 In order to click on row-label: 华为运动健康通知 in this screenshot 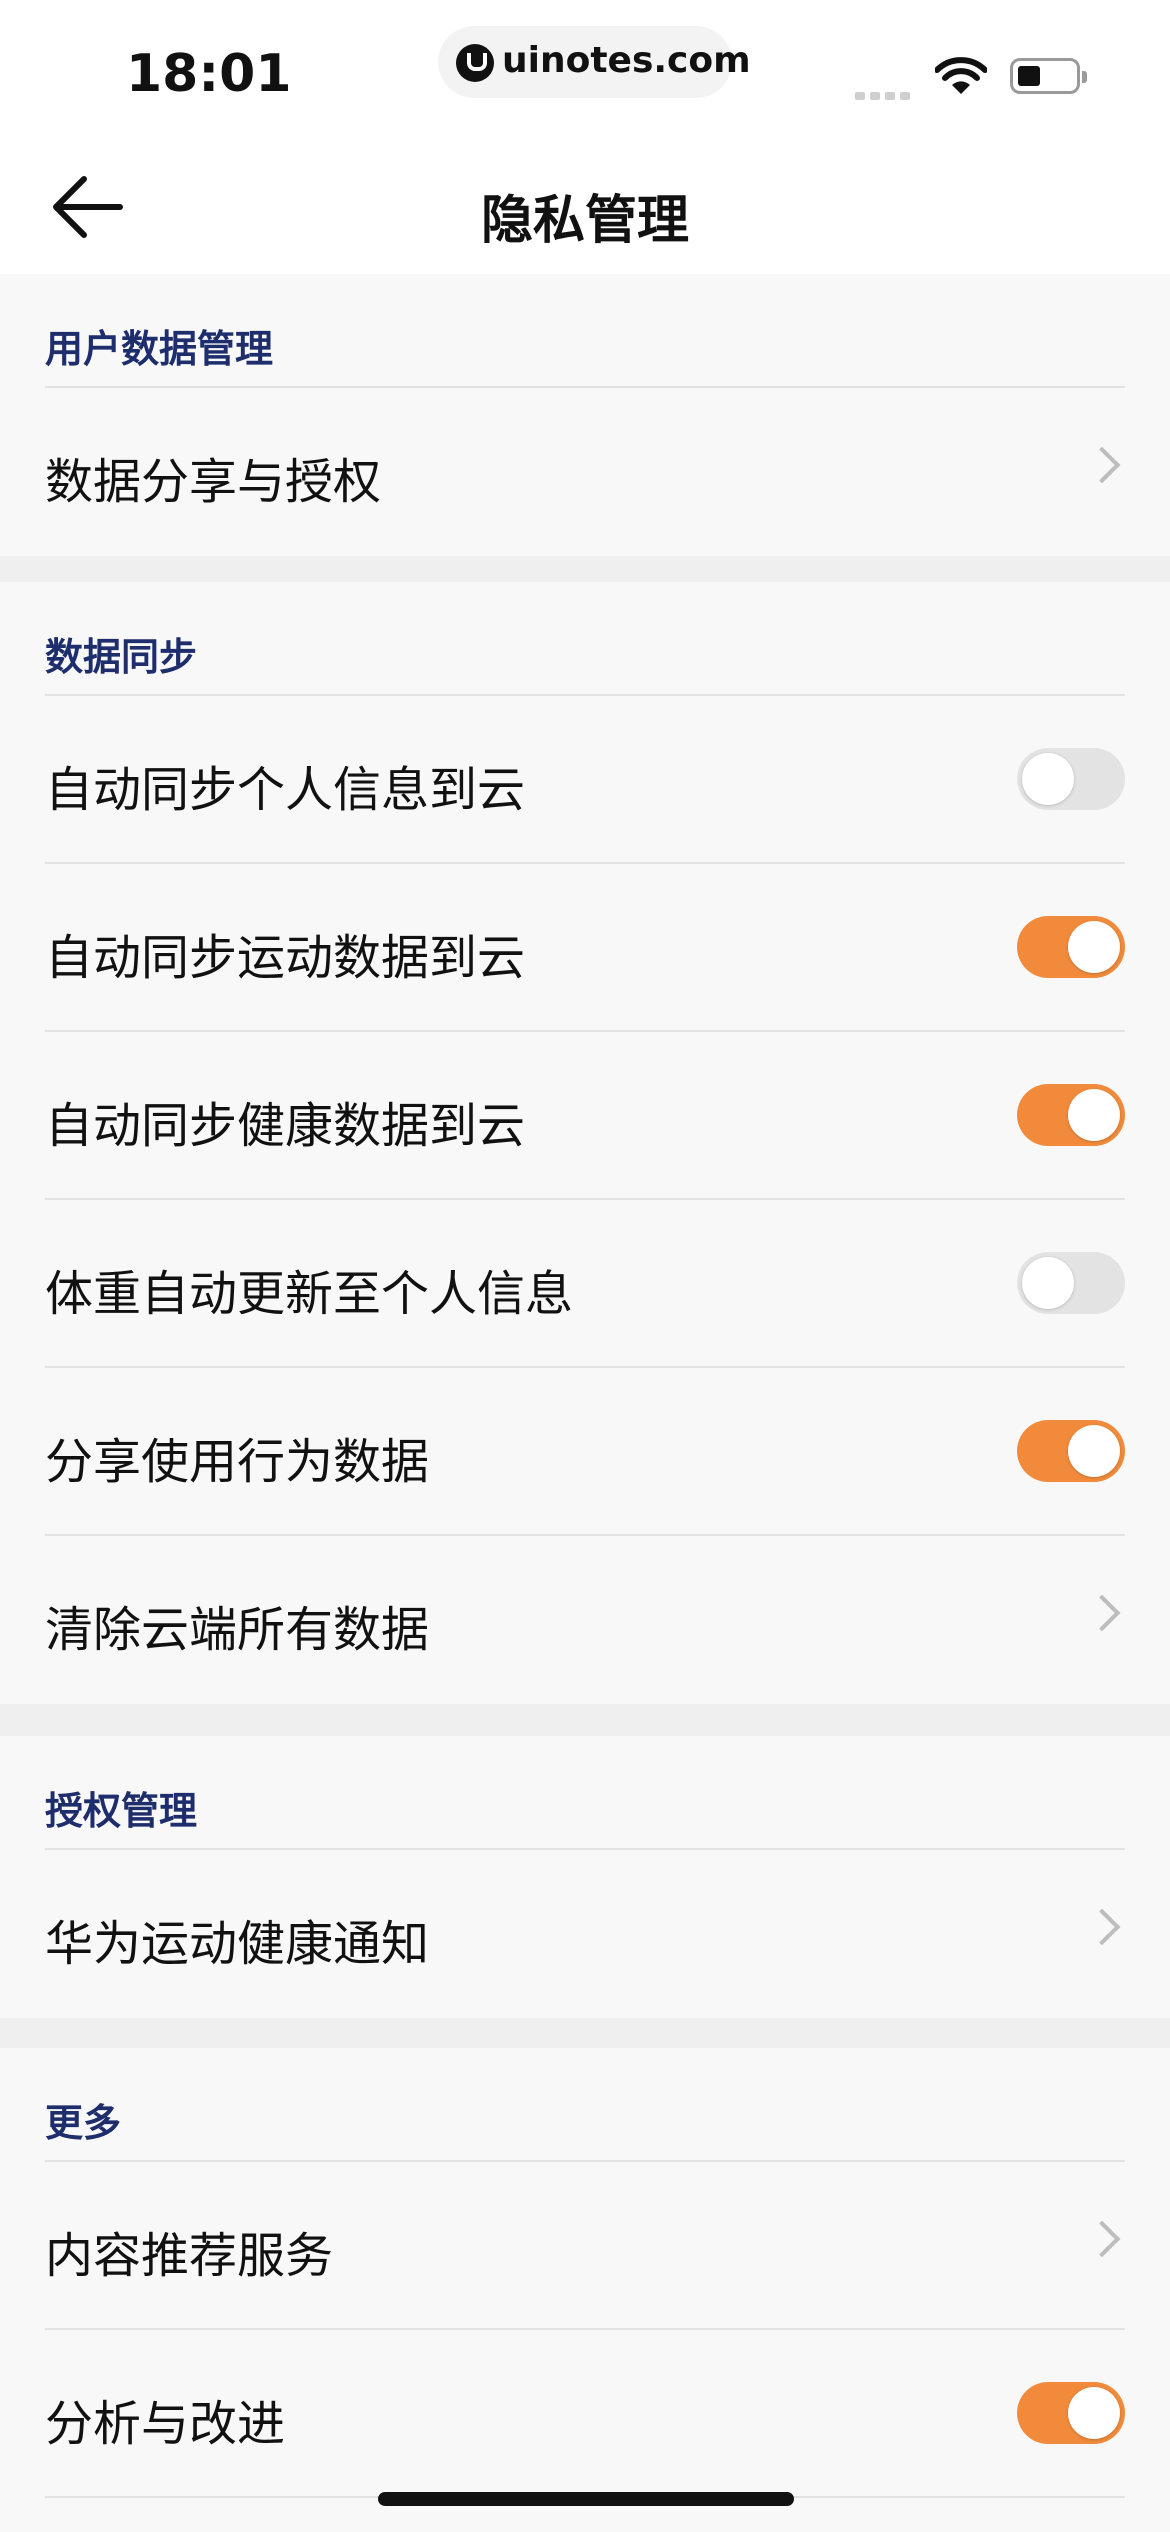, I will do `click(237, 1944)`.